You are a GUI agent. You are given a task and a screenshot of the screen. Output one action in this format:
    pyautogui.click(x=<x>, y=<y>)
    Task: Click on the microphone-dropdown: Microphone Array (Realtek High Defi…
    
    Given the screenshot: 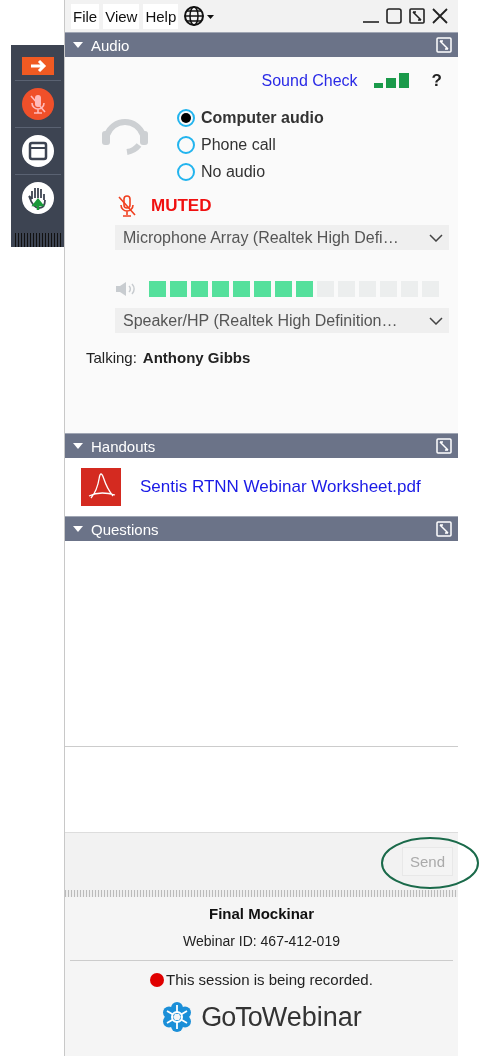 What is the action you would take?
    pyautogui.click(x=282, y=237)
    